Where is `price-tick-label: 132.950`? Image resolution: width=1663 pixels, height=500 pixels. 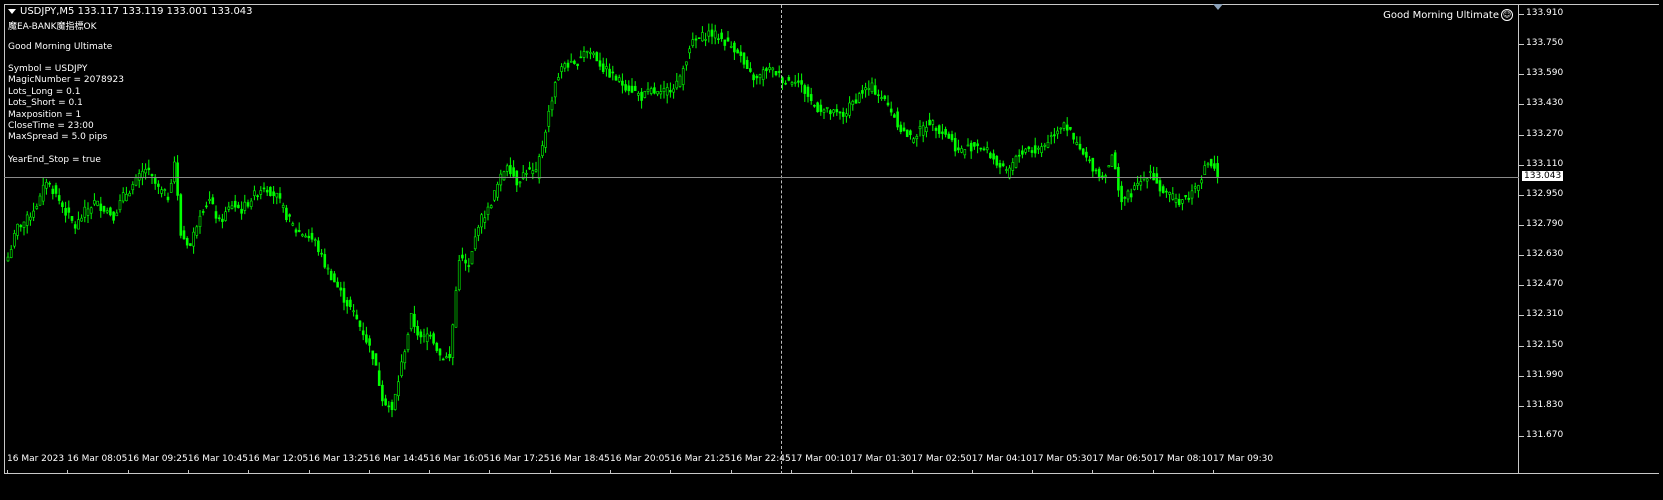 price-tick-label: 132.950 is located at coordinates (1545, 193).